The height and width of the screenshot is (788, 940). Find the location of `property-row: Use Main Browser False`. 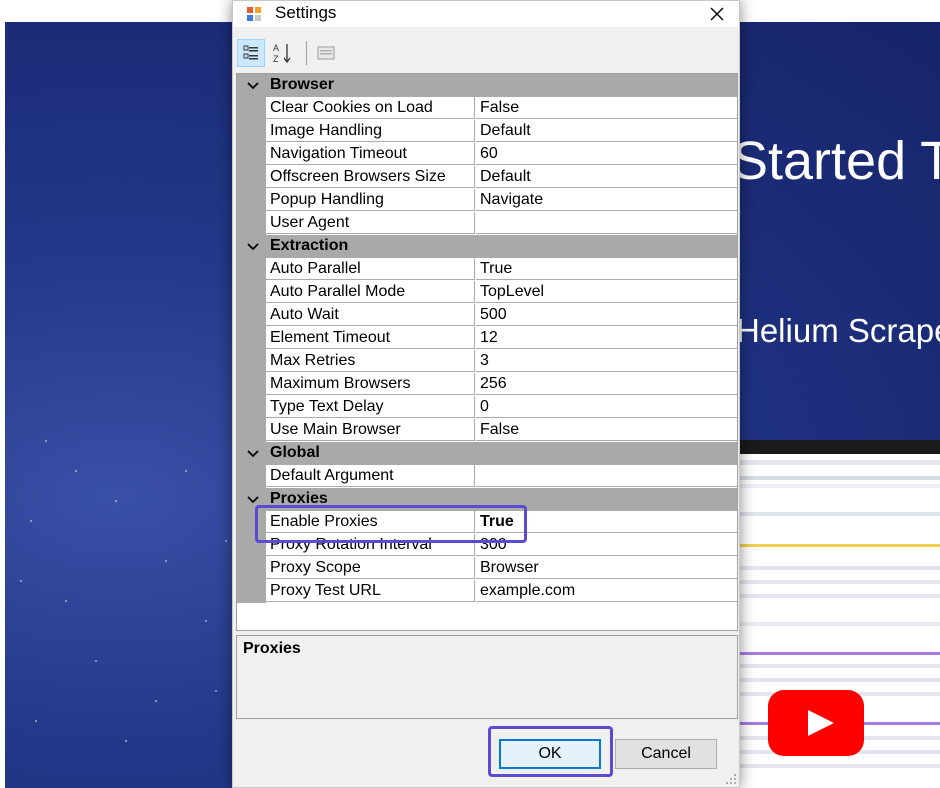

property-row: Use Main Browser False is located at coordinates (487, 430).